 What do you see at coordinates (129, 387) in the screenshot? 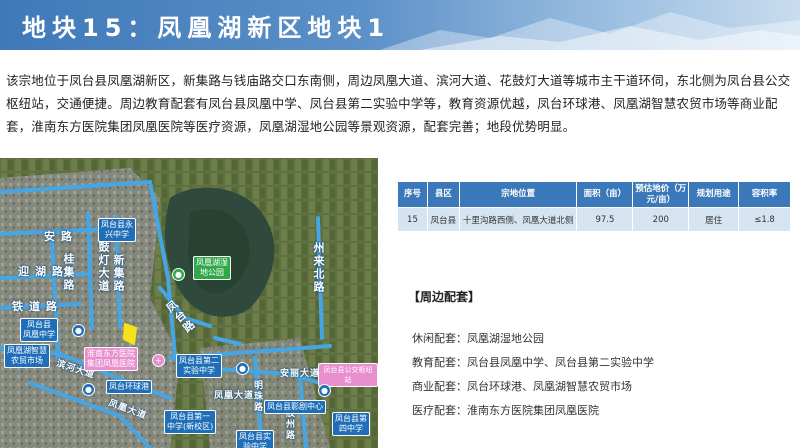
I see `poi-mall: 凤台环球港` at bounding box center [129, 387].